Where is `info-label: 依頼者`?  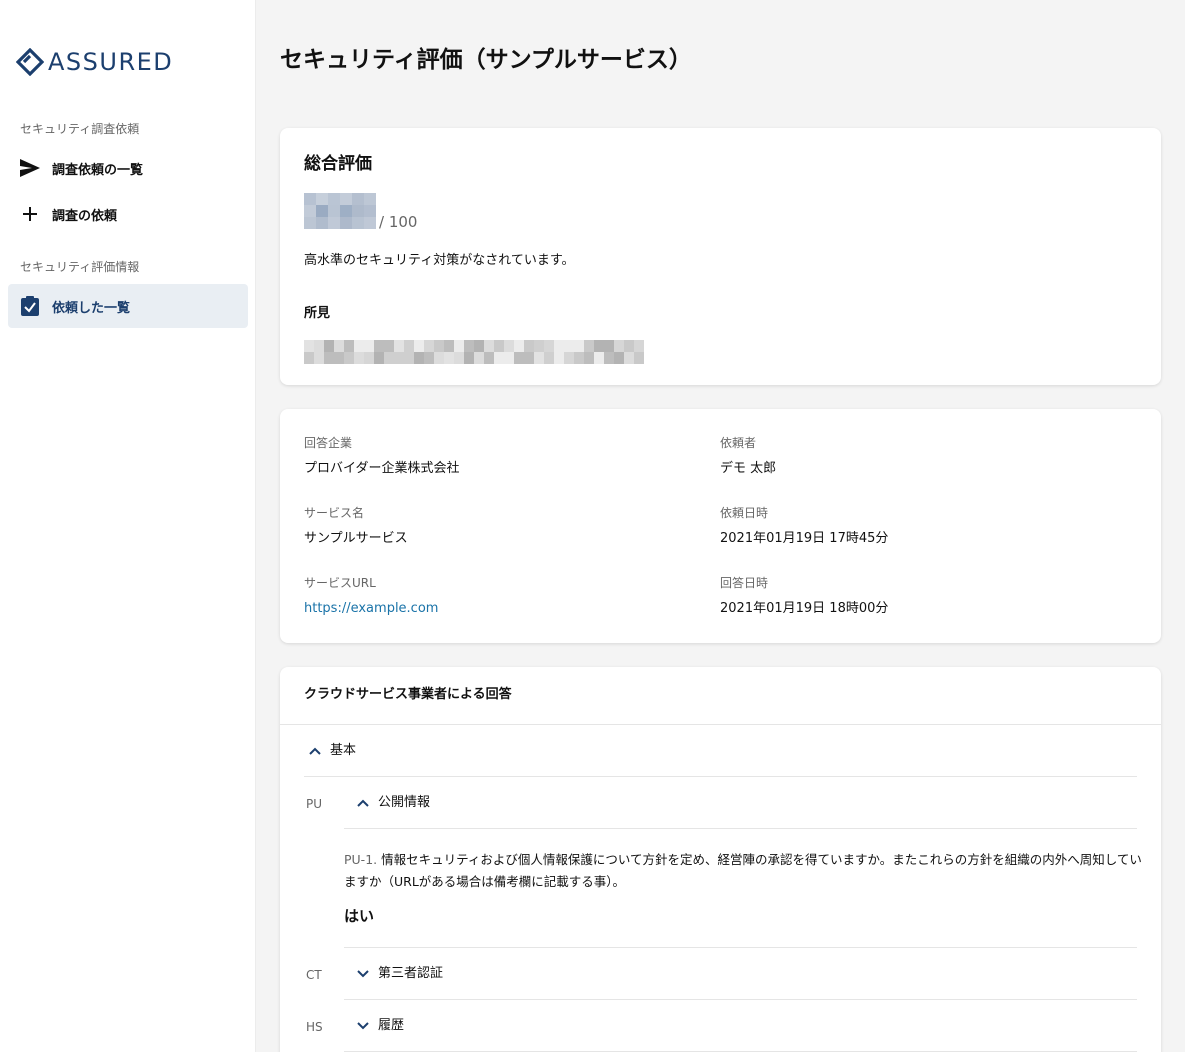
info-label: 依頼者 is located at coordinates (738, 443).